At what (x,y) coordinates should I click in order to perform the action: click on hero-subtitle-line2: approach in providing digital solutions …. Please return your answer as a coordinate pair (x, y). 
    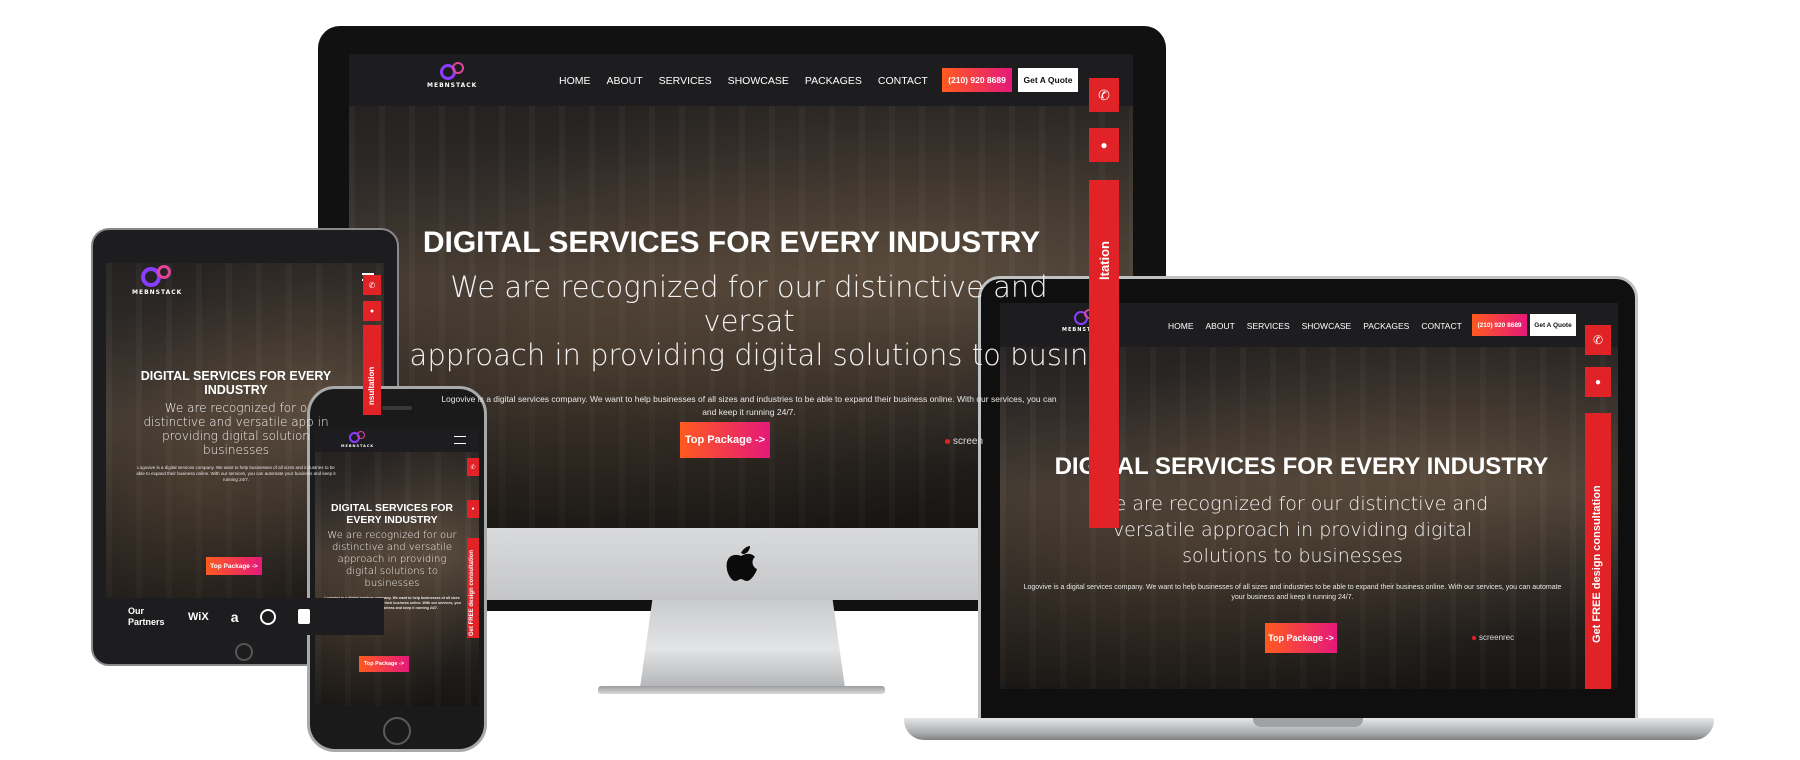
    Looking at the image, I should click on (749, 355).